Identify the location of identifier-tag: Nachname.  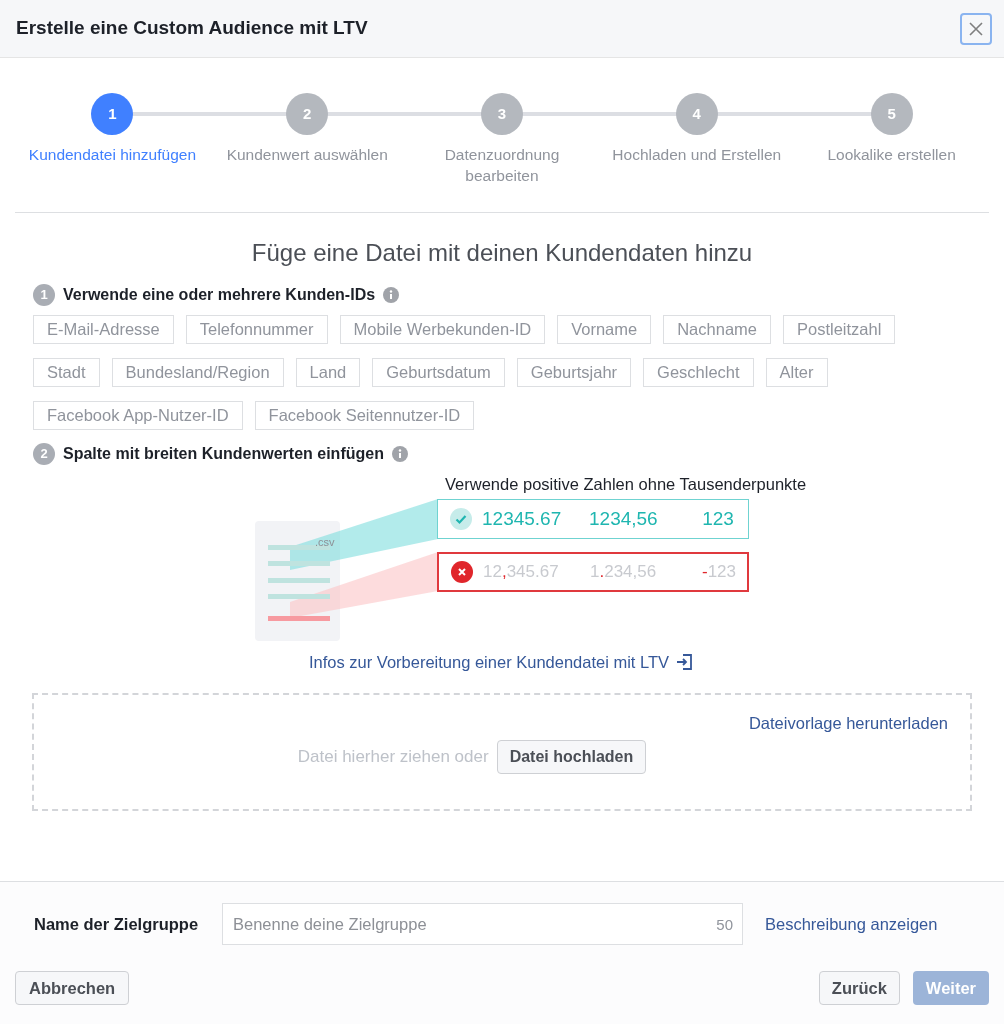
(717, 329).